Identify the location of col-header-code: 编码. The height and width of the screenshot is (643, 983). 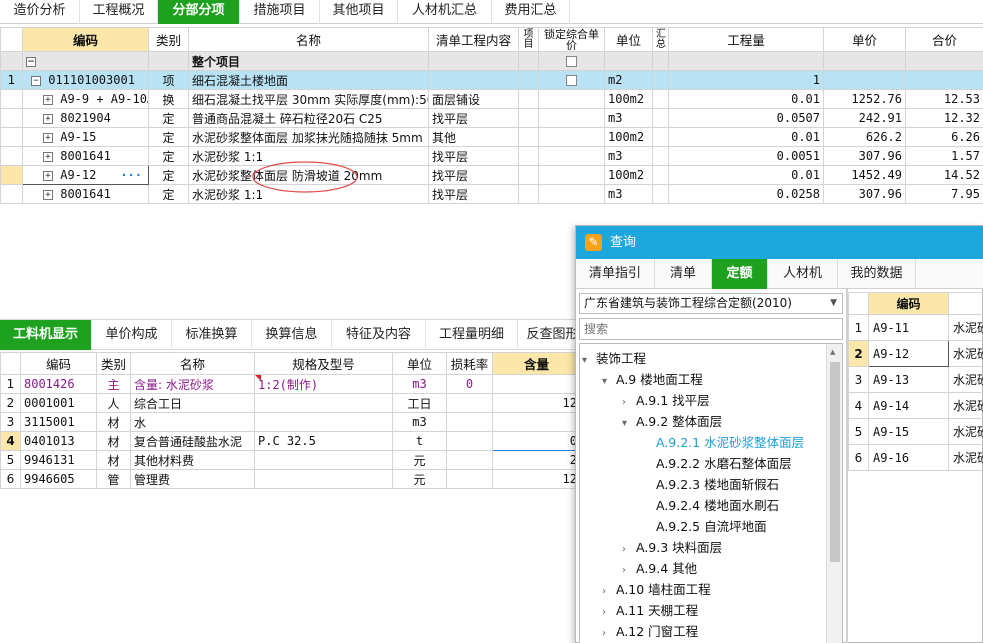
(58, 363).